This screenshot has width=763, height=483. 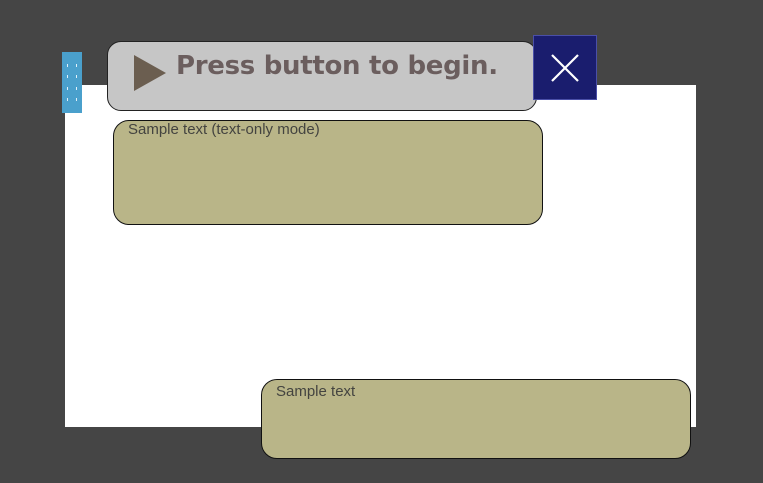 I want to click on text-box-label: Sample text, so click(x=316, y=391).